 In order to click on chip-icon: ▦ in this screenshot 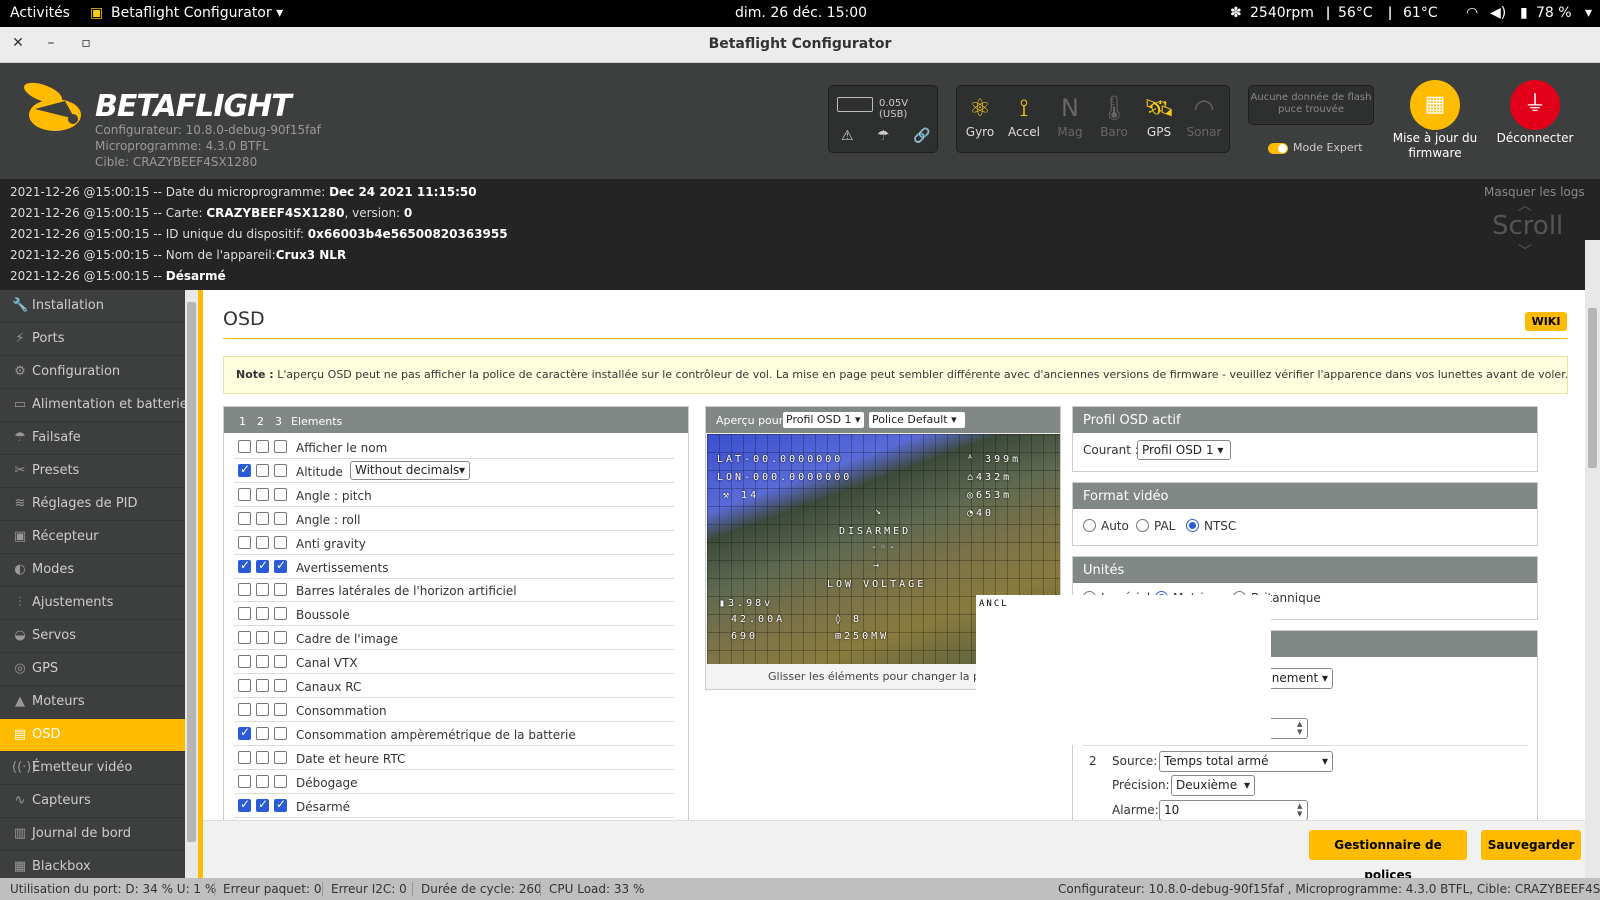, I will do `click(1435, 105)`.